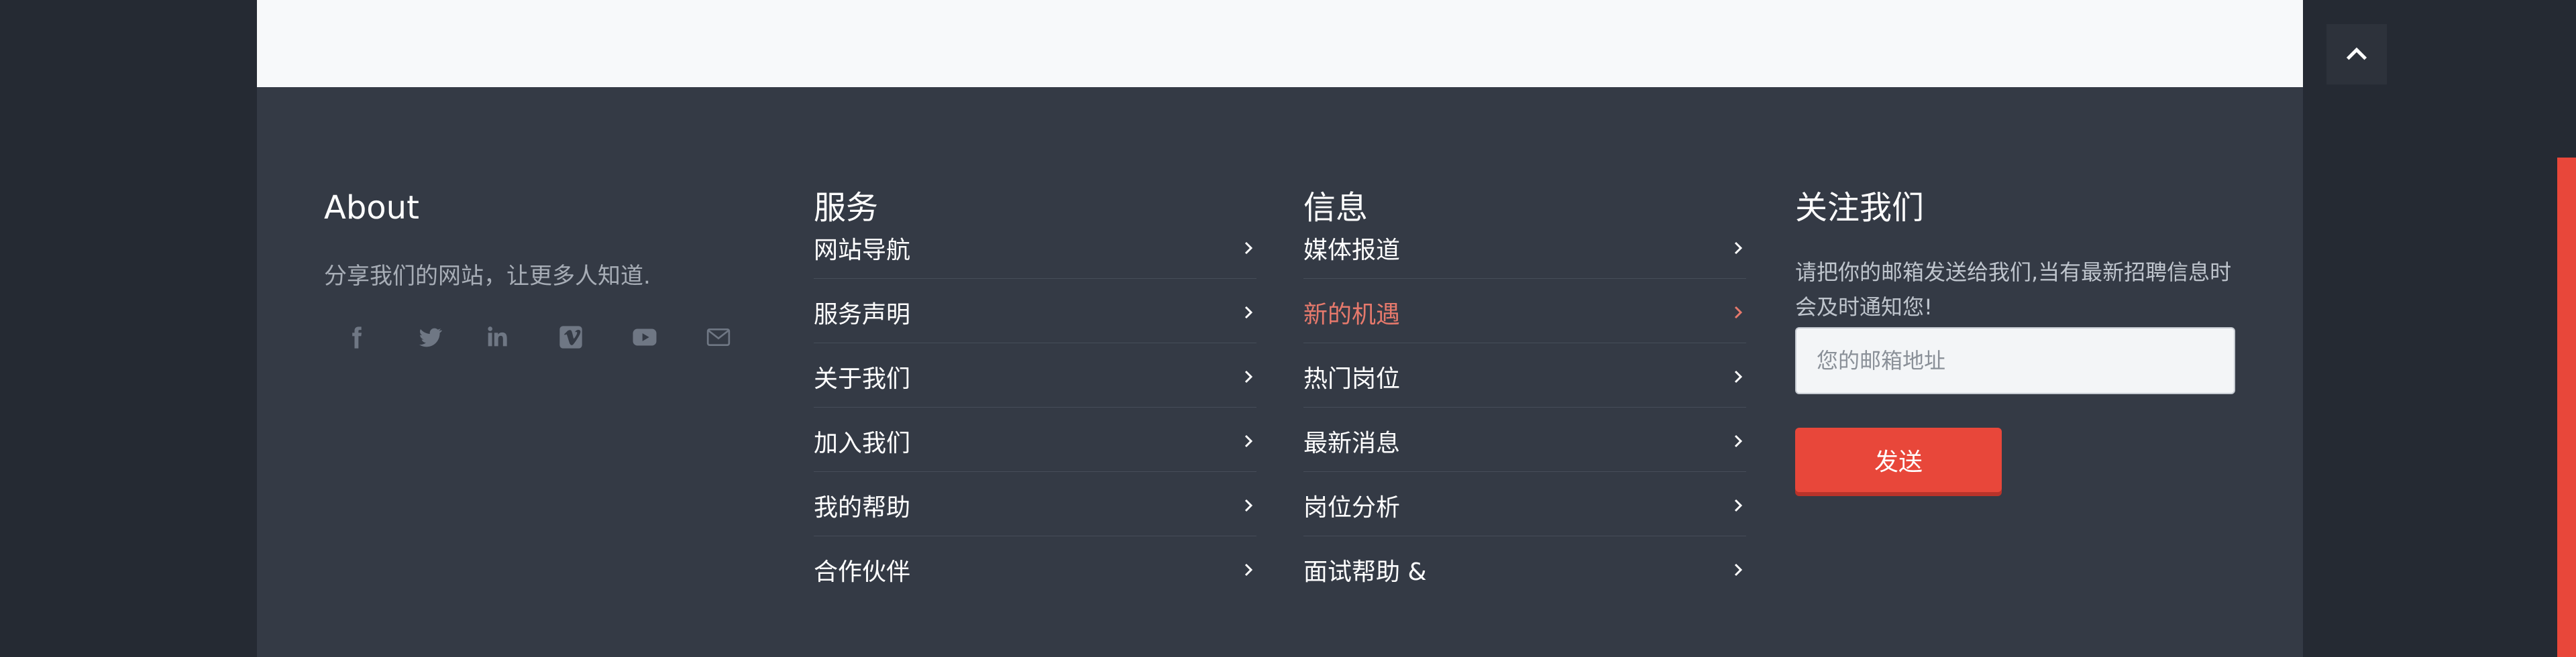 The height and width of the screenshot is (657, 2576). I want to click on email-field, so click(2015, 360).